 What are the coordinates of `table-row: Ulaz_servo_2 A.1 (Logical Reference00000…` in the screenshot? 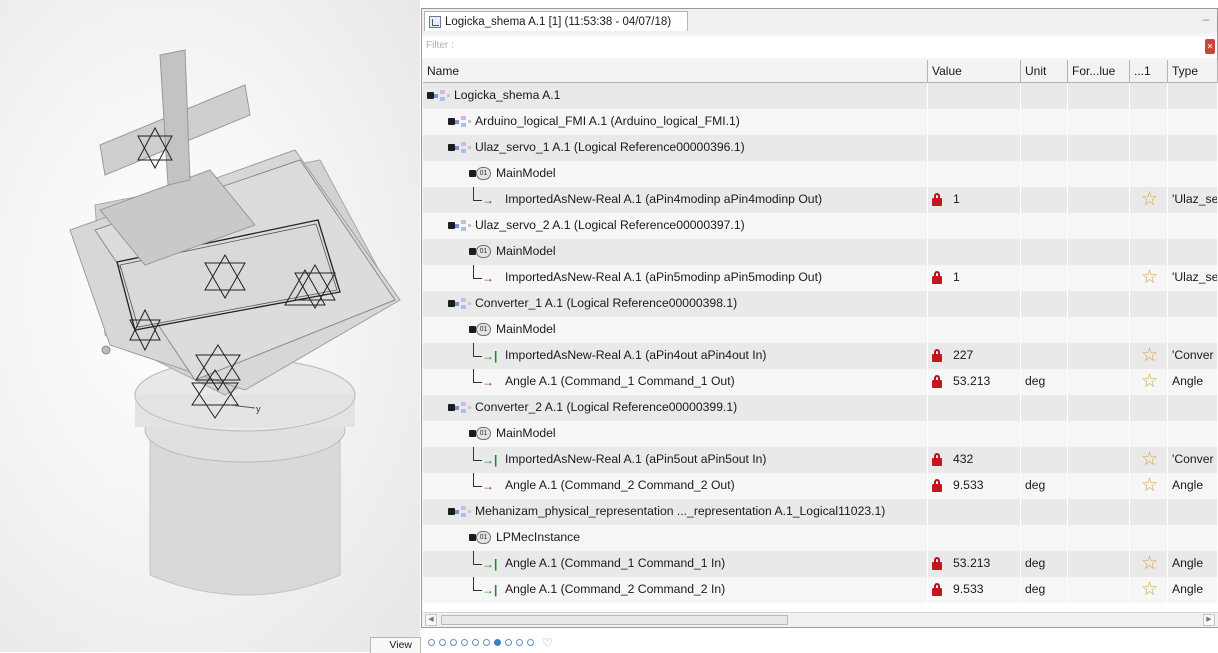 It's located at (820, 226).